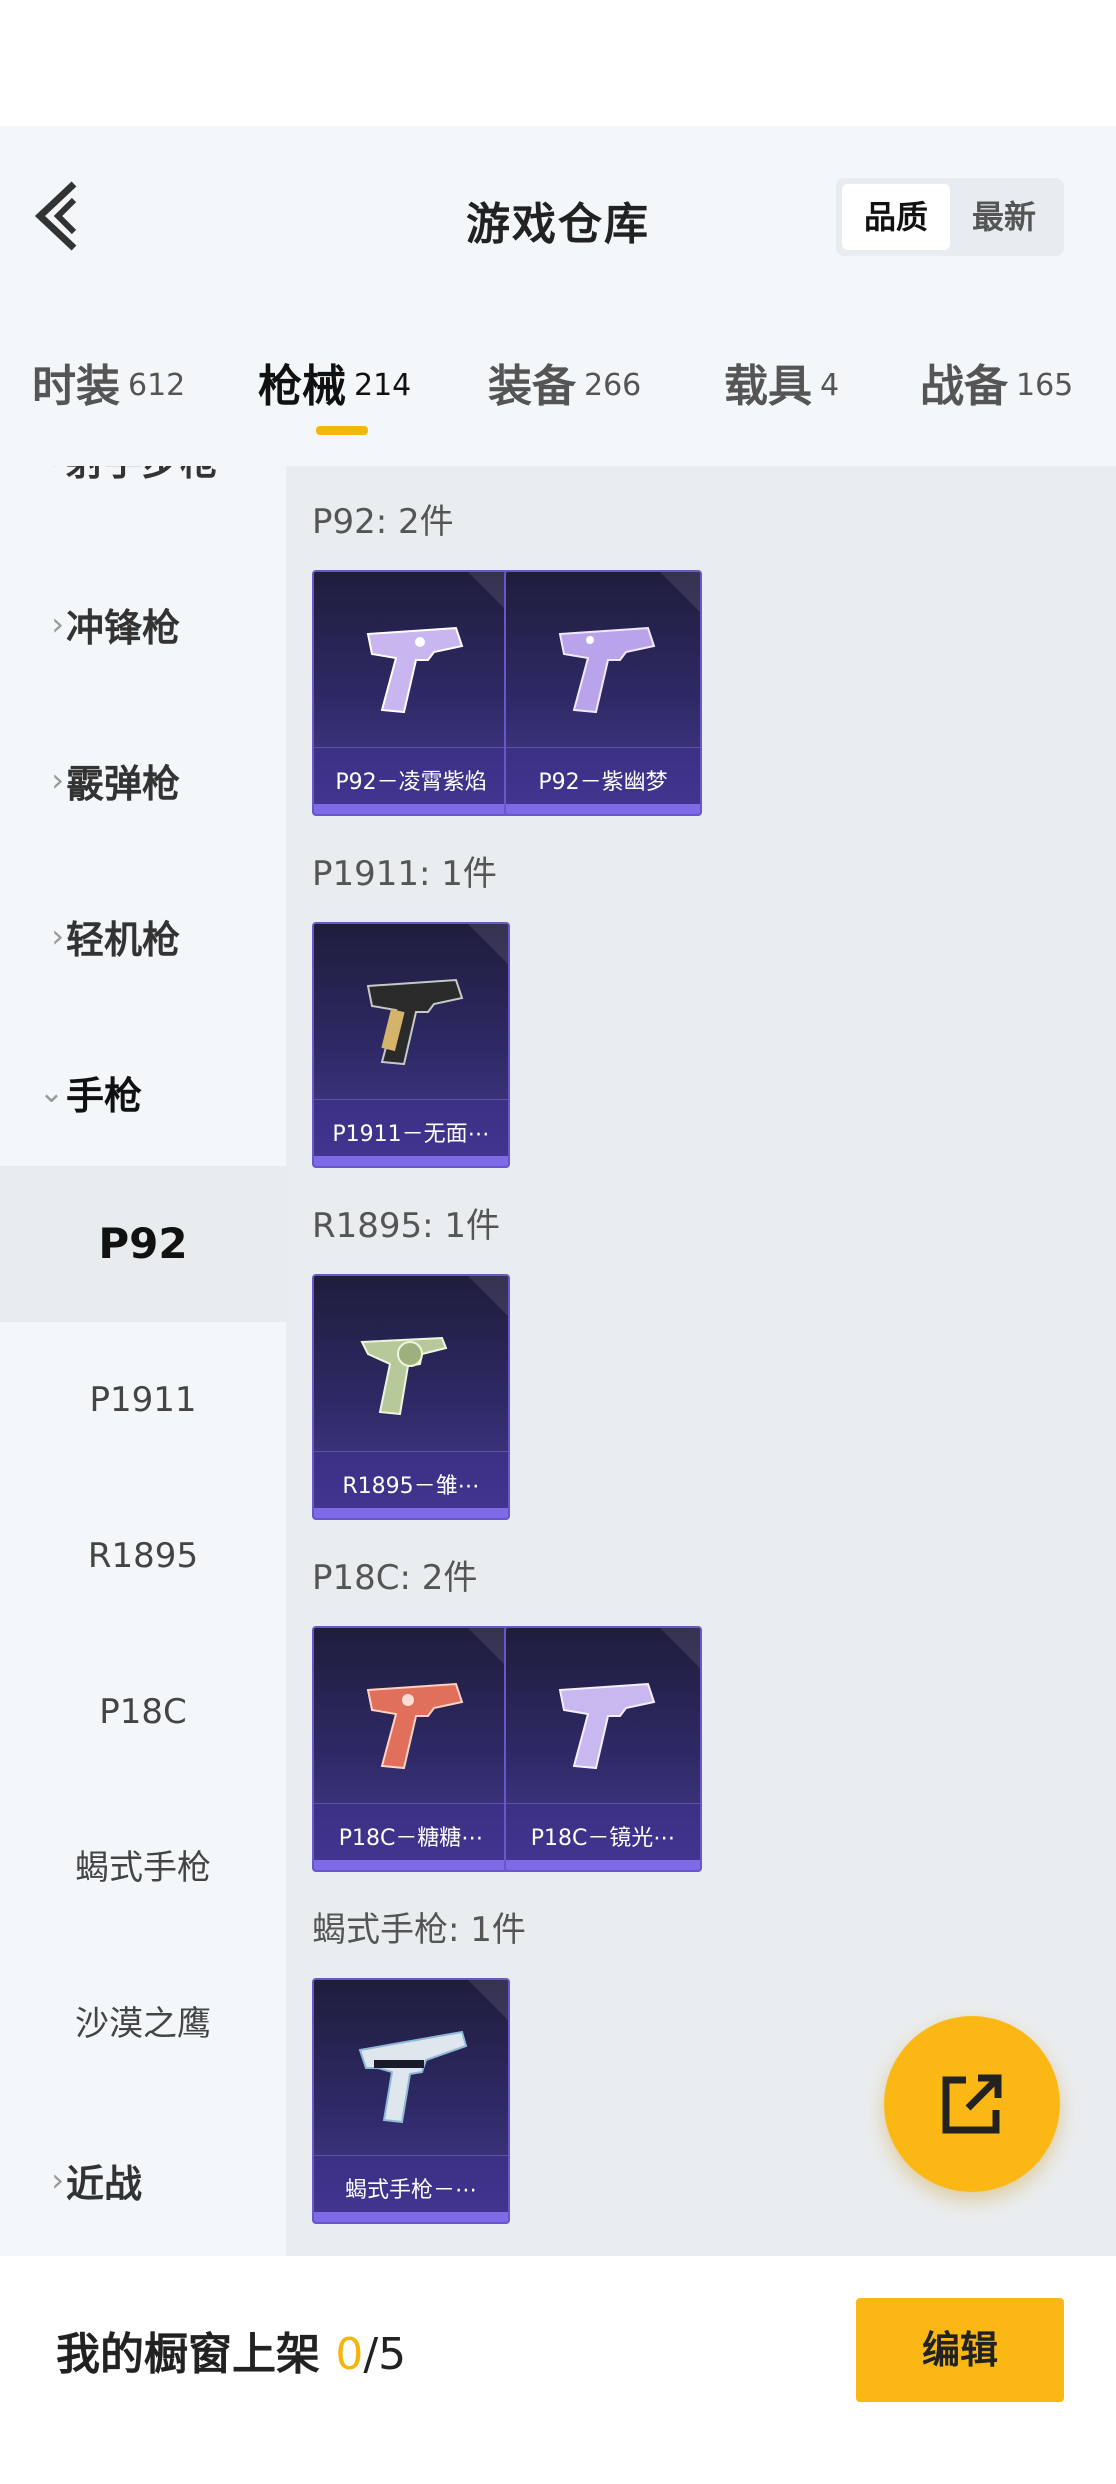 This screenshot has width=1116, height=2484. What do you see at coordinates (143, 1868) in the screenshot?
I see `sidebar-subitem-scorpion: 蝎式手枪` at bounding box center [143, 1868].